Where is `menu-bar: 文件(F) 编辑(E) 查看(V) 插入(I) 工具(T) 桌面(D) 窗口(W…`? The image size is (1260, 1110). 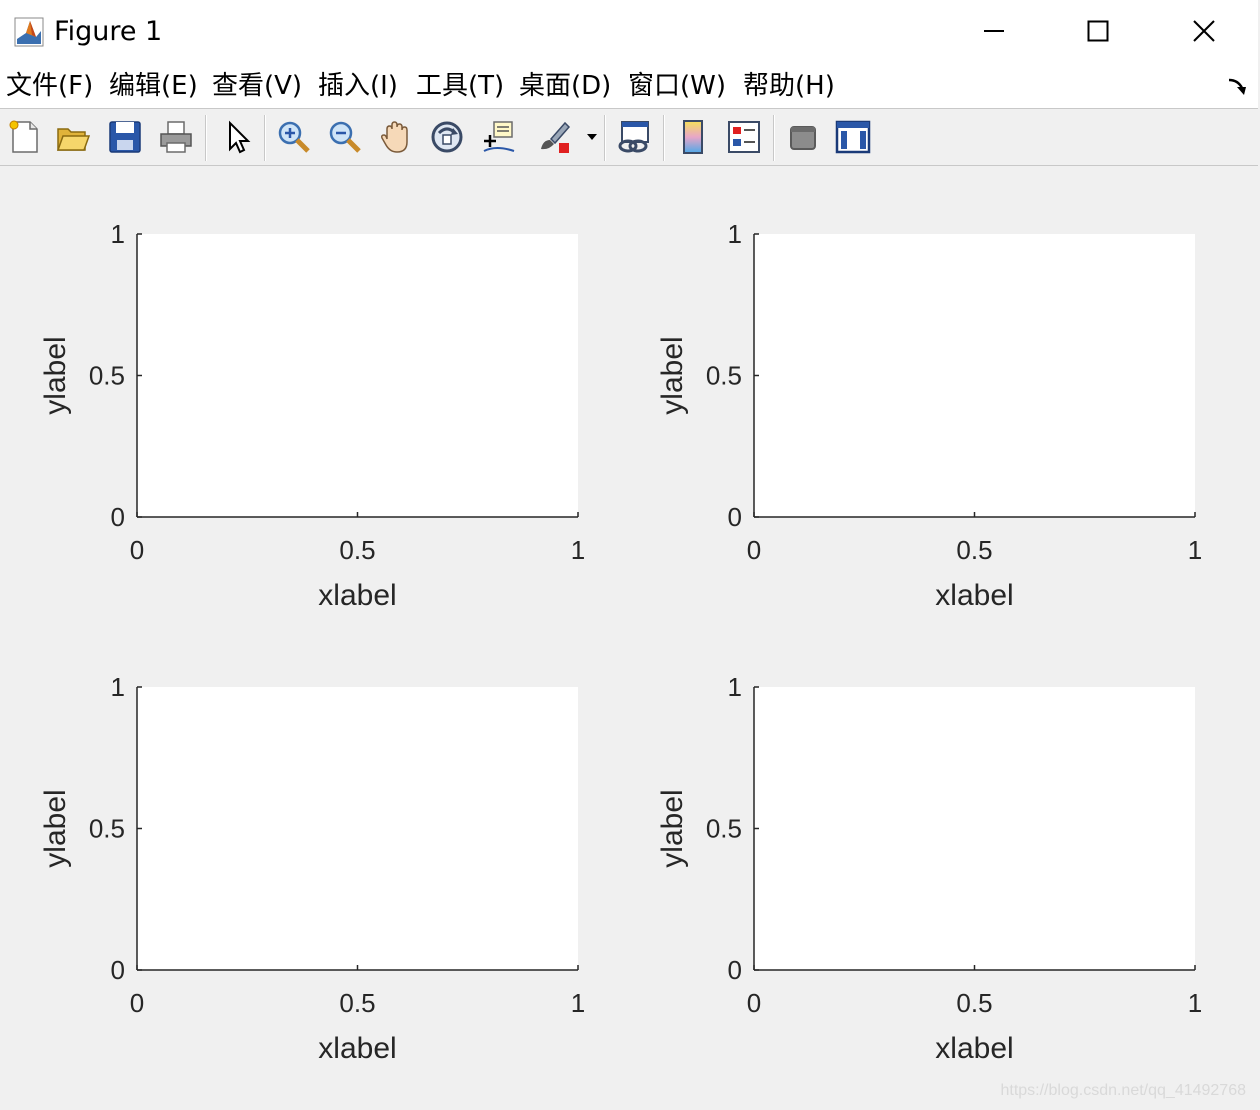
menu-bar: 文件(F) 编辑(E) 查看(V) 插入(I) 工具(T) 桌面(D) 窗口(W… is located at coordinates (629, 86).